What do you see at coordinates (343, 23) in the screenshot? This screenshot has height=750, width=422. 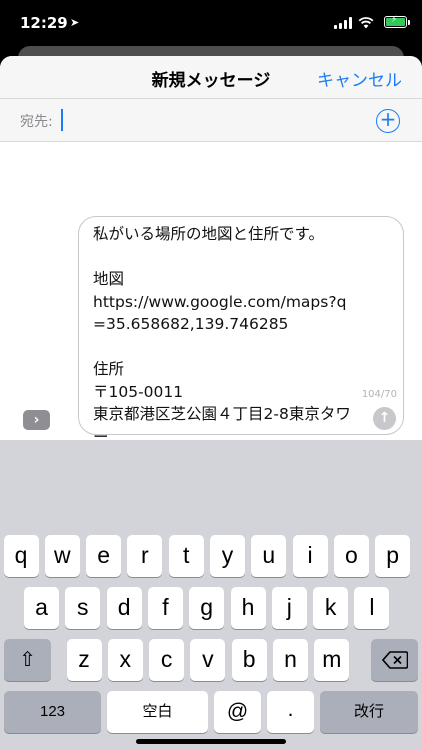 I see `cellular-signal-icon` at bounding box center [343, 23].